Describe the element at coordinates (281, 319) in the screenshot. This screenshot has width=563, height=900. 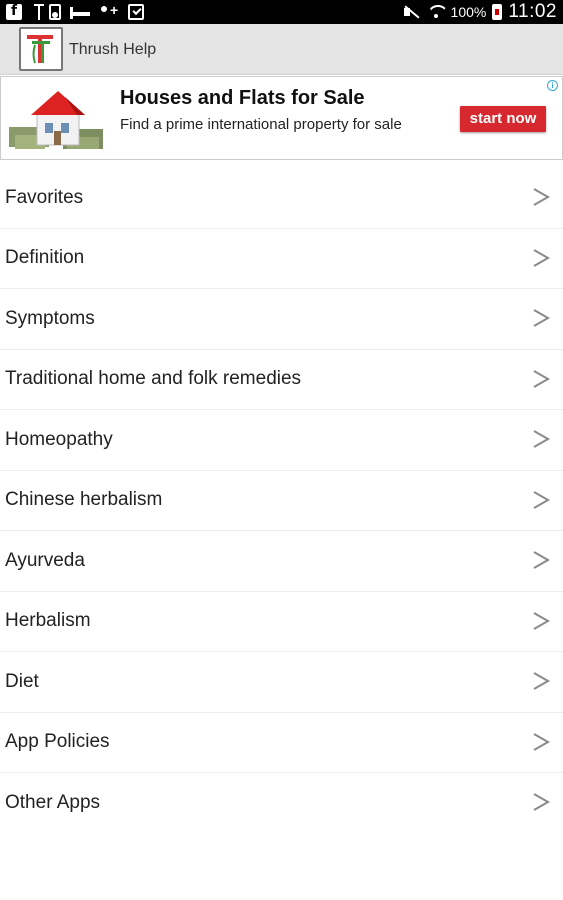
I see `menu-item-symptoms: Symptoms` at that location.